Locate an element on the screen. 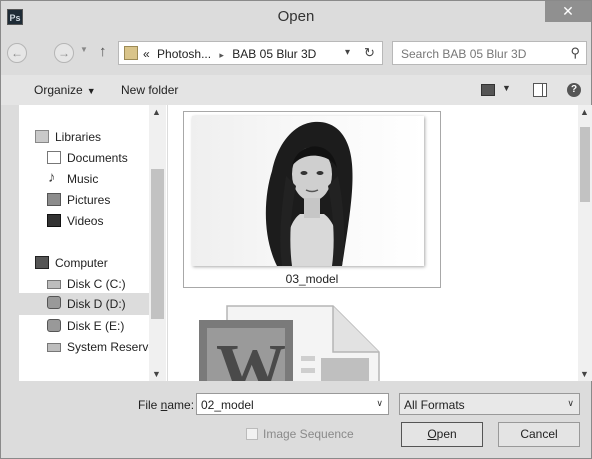 The width and height of the screenshot is (592, 459). file-name-combobox: 02_model ∨ is located at coordinates (292, 404).